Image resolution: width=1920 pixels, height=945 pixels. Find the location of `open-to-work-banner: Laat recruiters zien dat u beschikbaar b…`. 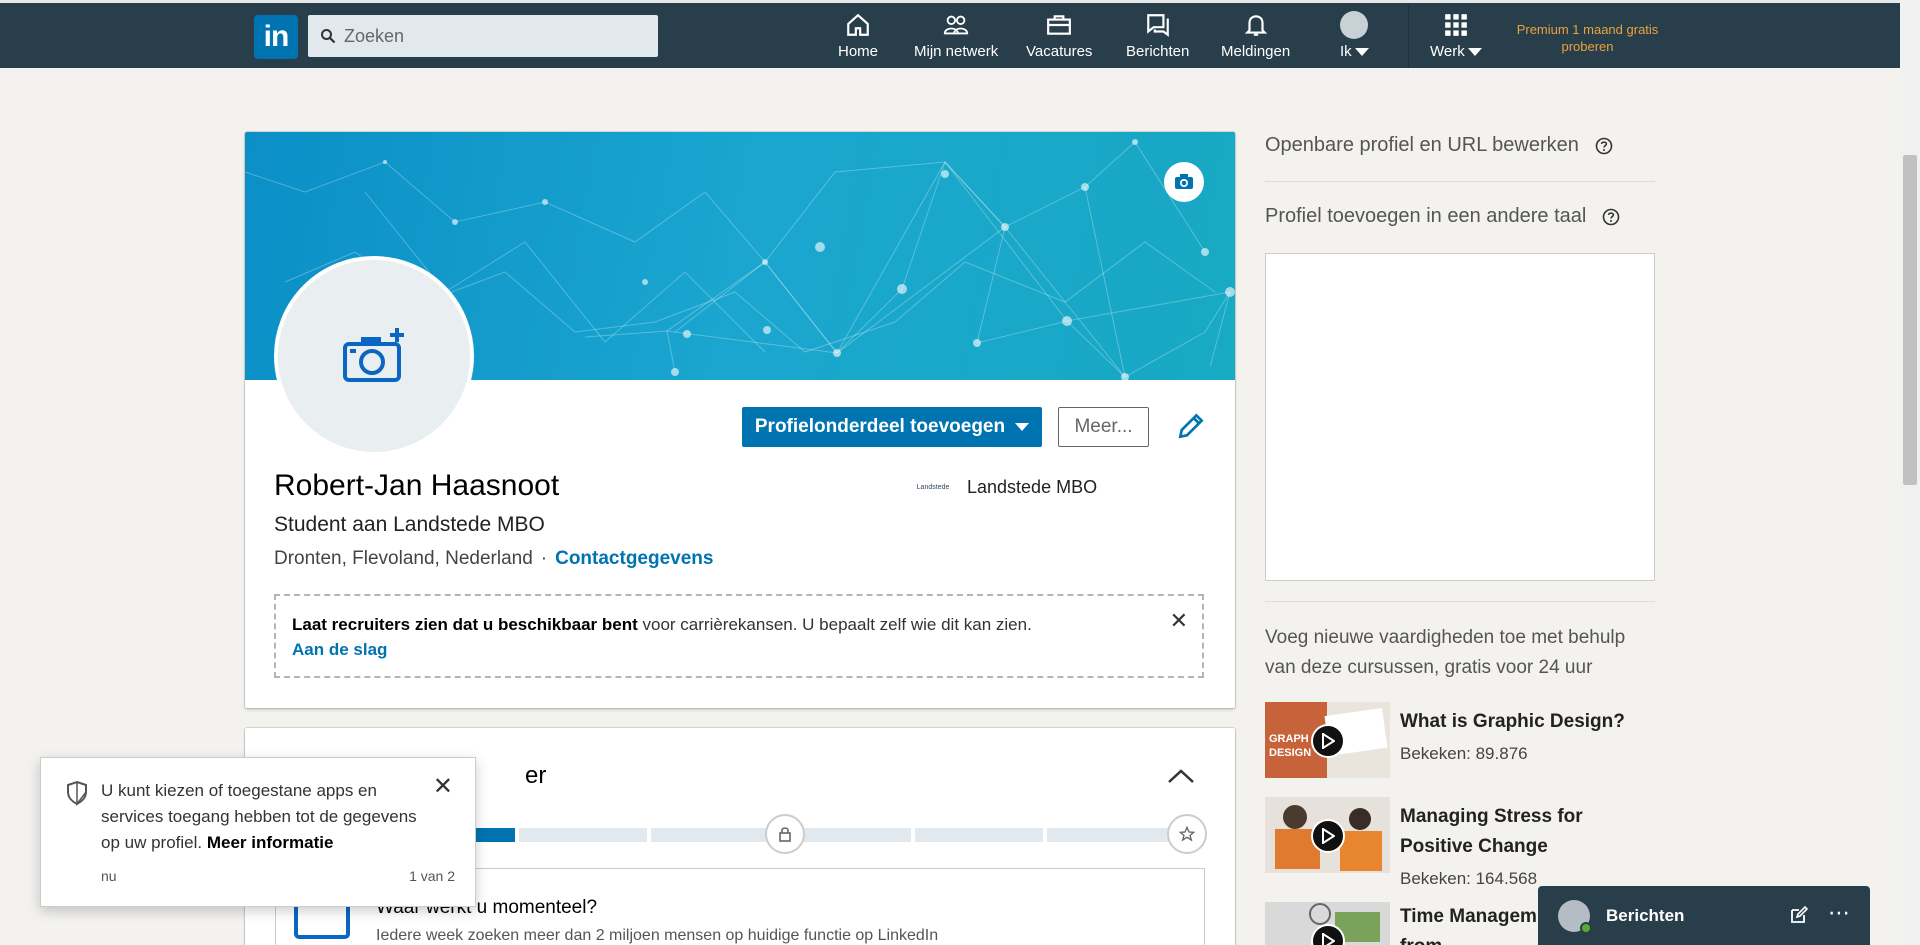

open-to-work-banner: Laat recruiters zien dat u beschikbaar b… is located at coordinates (739, 636).